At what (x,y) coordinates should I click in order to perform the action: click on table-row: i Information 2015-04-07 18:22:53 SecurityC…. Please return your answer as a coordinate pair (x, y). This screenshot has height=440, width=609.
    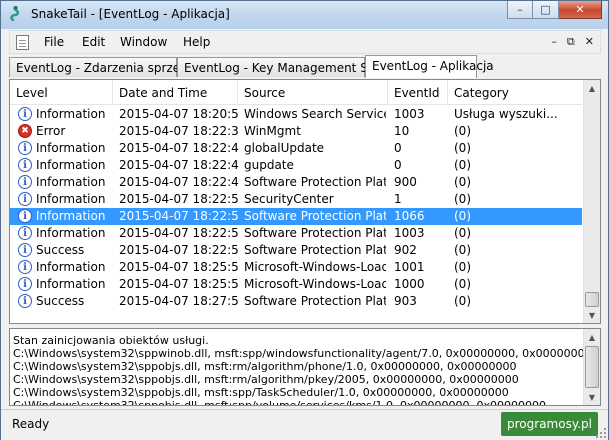
    Looking at the image, I should click on (296, 199).